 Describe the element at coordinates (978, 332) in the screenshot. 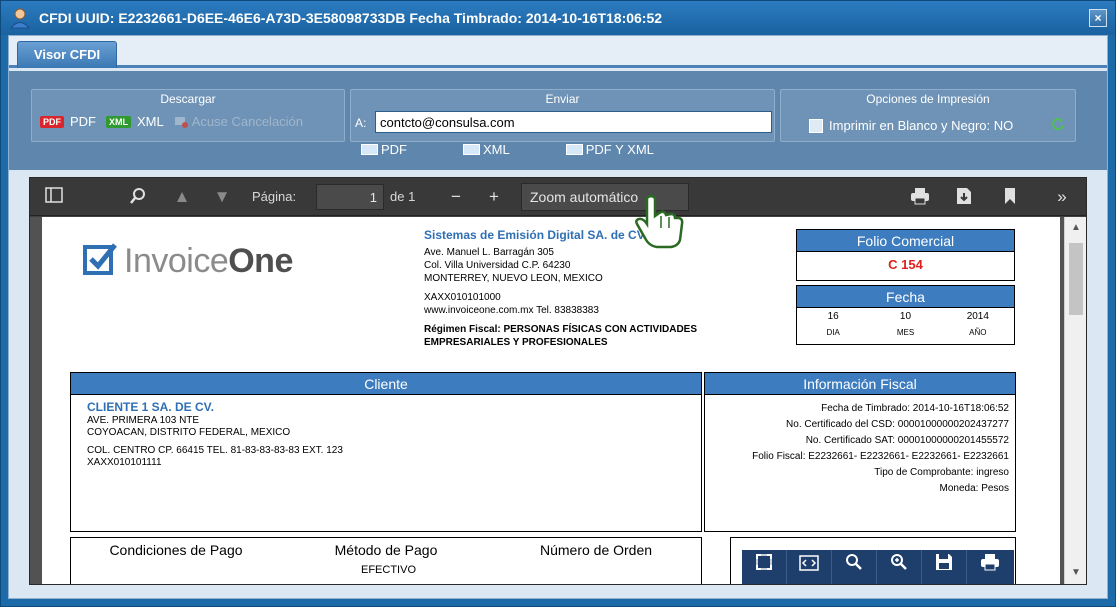

I see `date-year-label: AÑO` at that location.